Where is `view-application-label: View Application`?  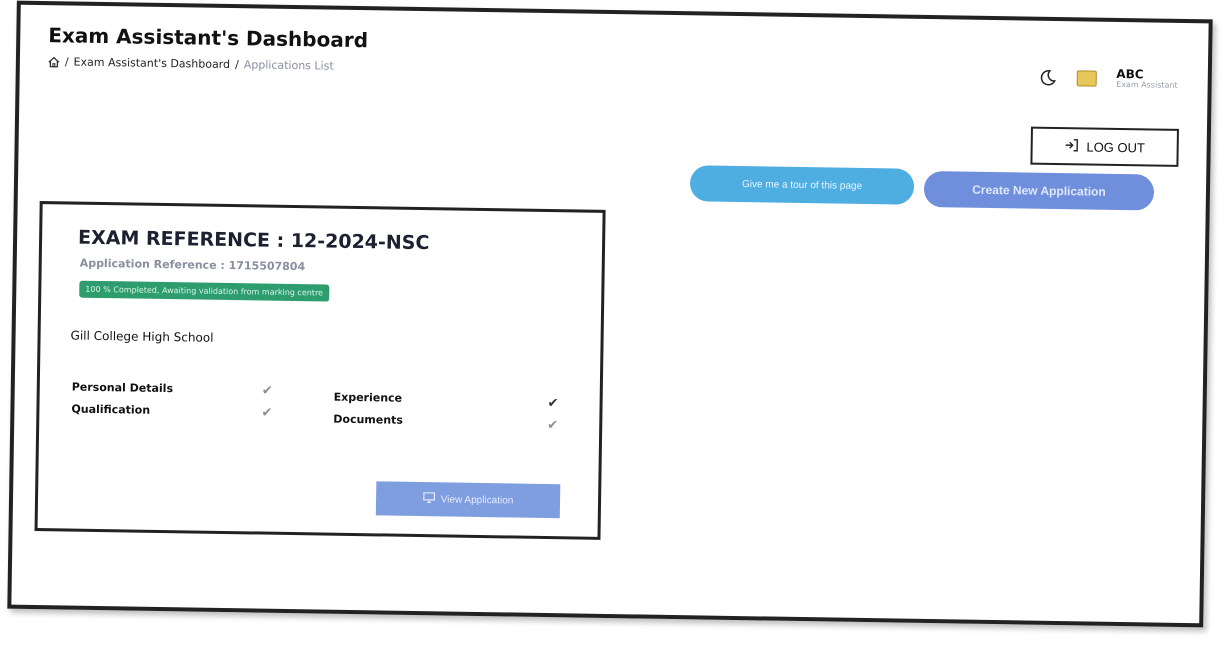
view-application-label: View Application is located at coordinates (477, 500).